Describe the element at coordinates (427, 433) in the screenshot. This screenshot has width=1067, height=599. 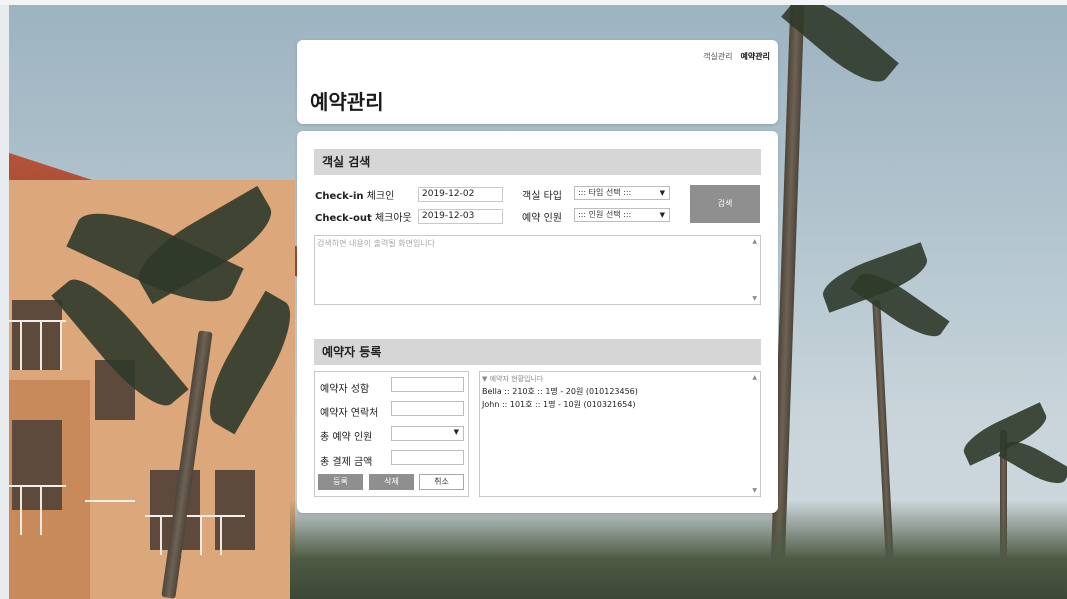
I see `total-guests-select: ▼` at that location.